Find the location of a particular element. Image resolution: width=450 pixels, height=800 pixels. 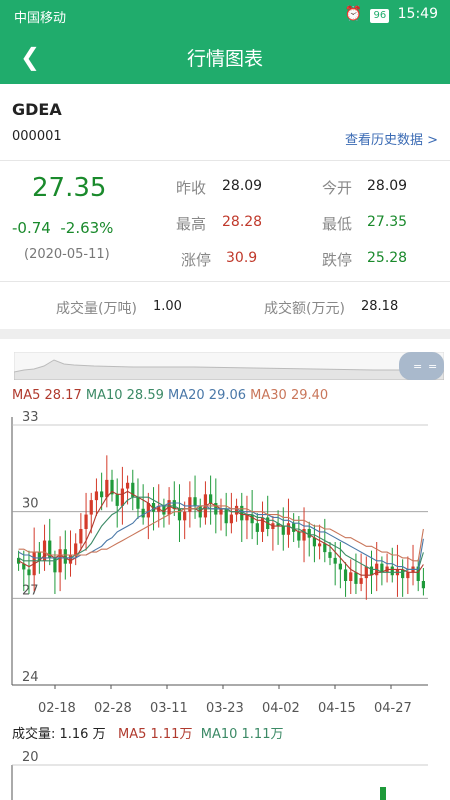

y-tick-label: 30 is located at coordinates (30, 504).